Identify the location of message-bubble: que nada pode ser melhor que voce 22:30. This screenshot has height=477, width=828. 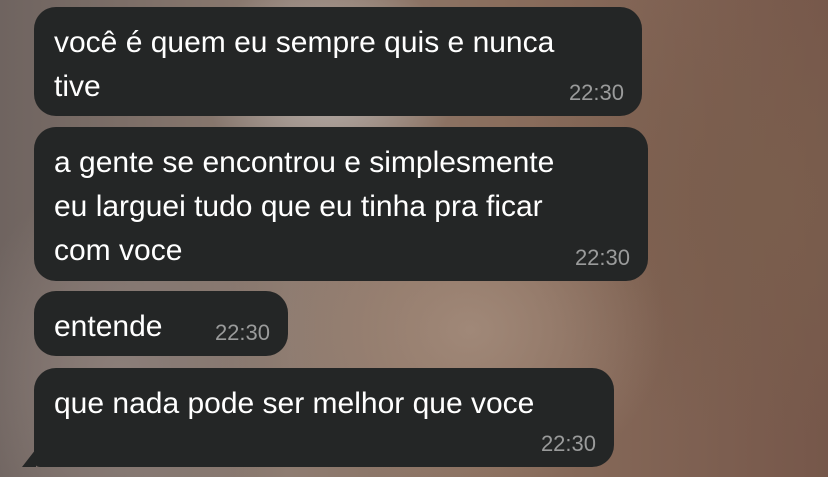
(324, 417).